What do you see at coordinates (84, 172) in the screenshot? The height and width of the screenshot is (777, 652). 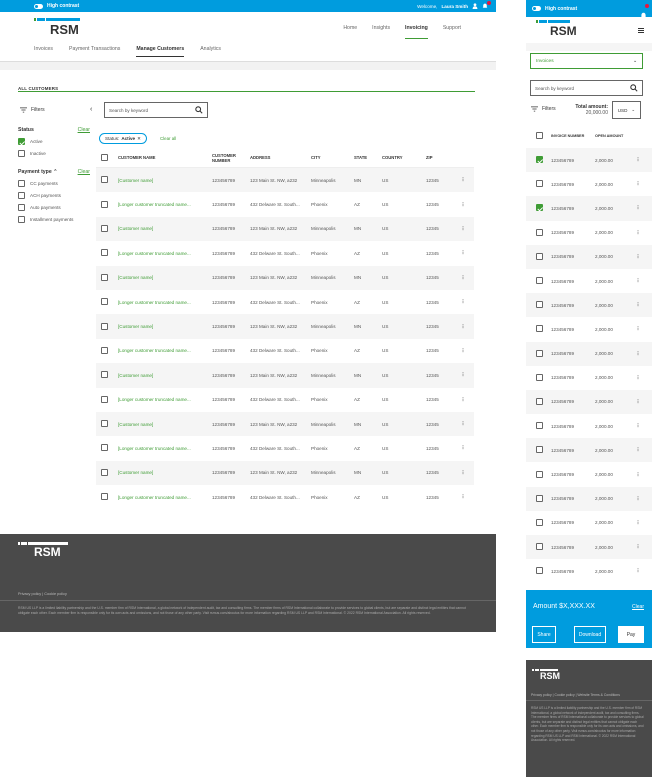 I see `payment-type-clear-link: Clear` at bounding box center [84, 172].